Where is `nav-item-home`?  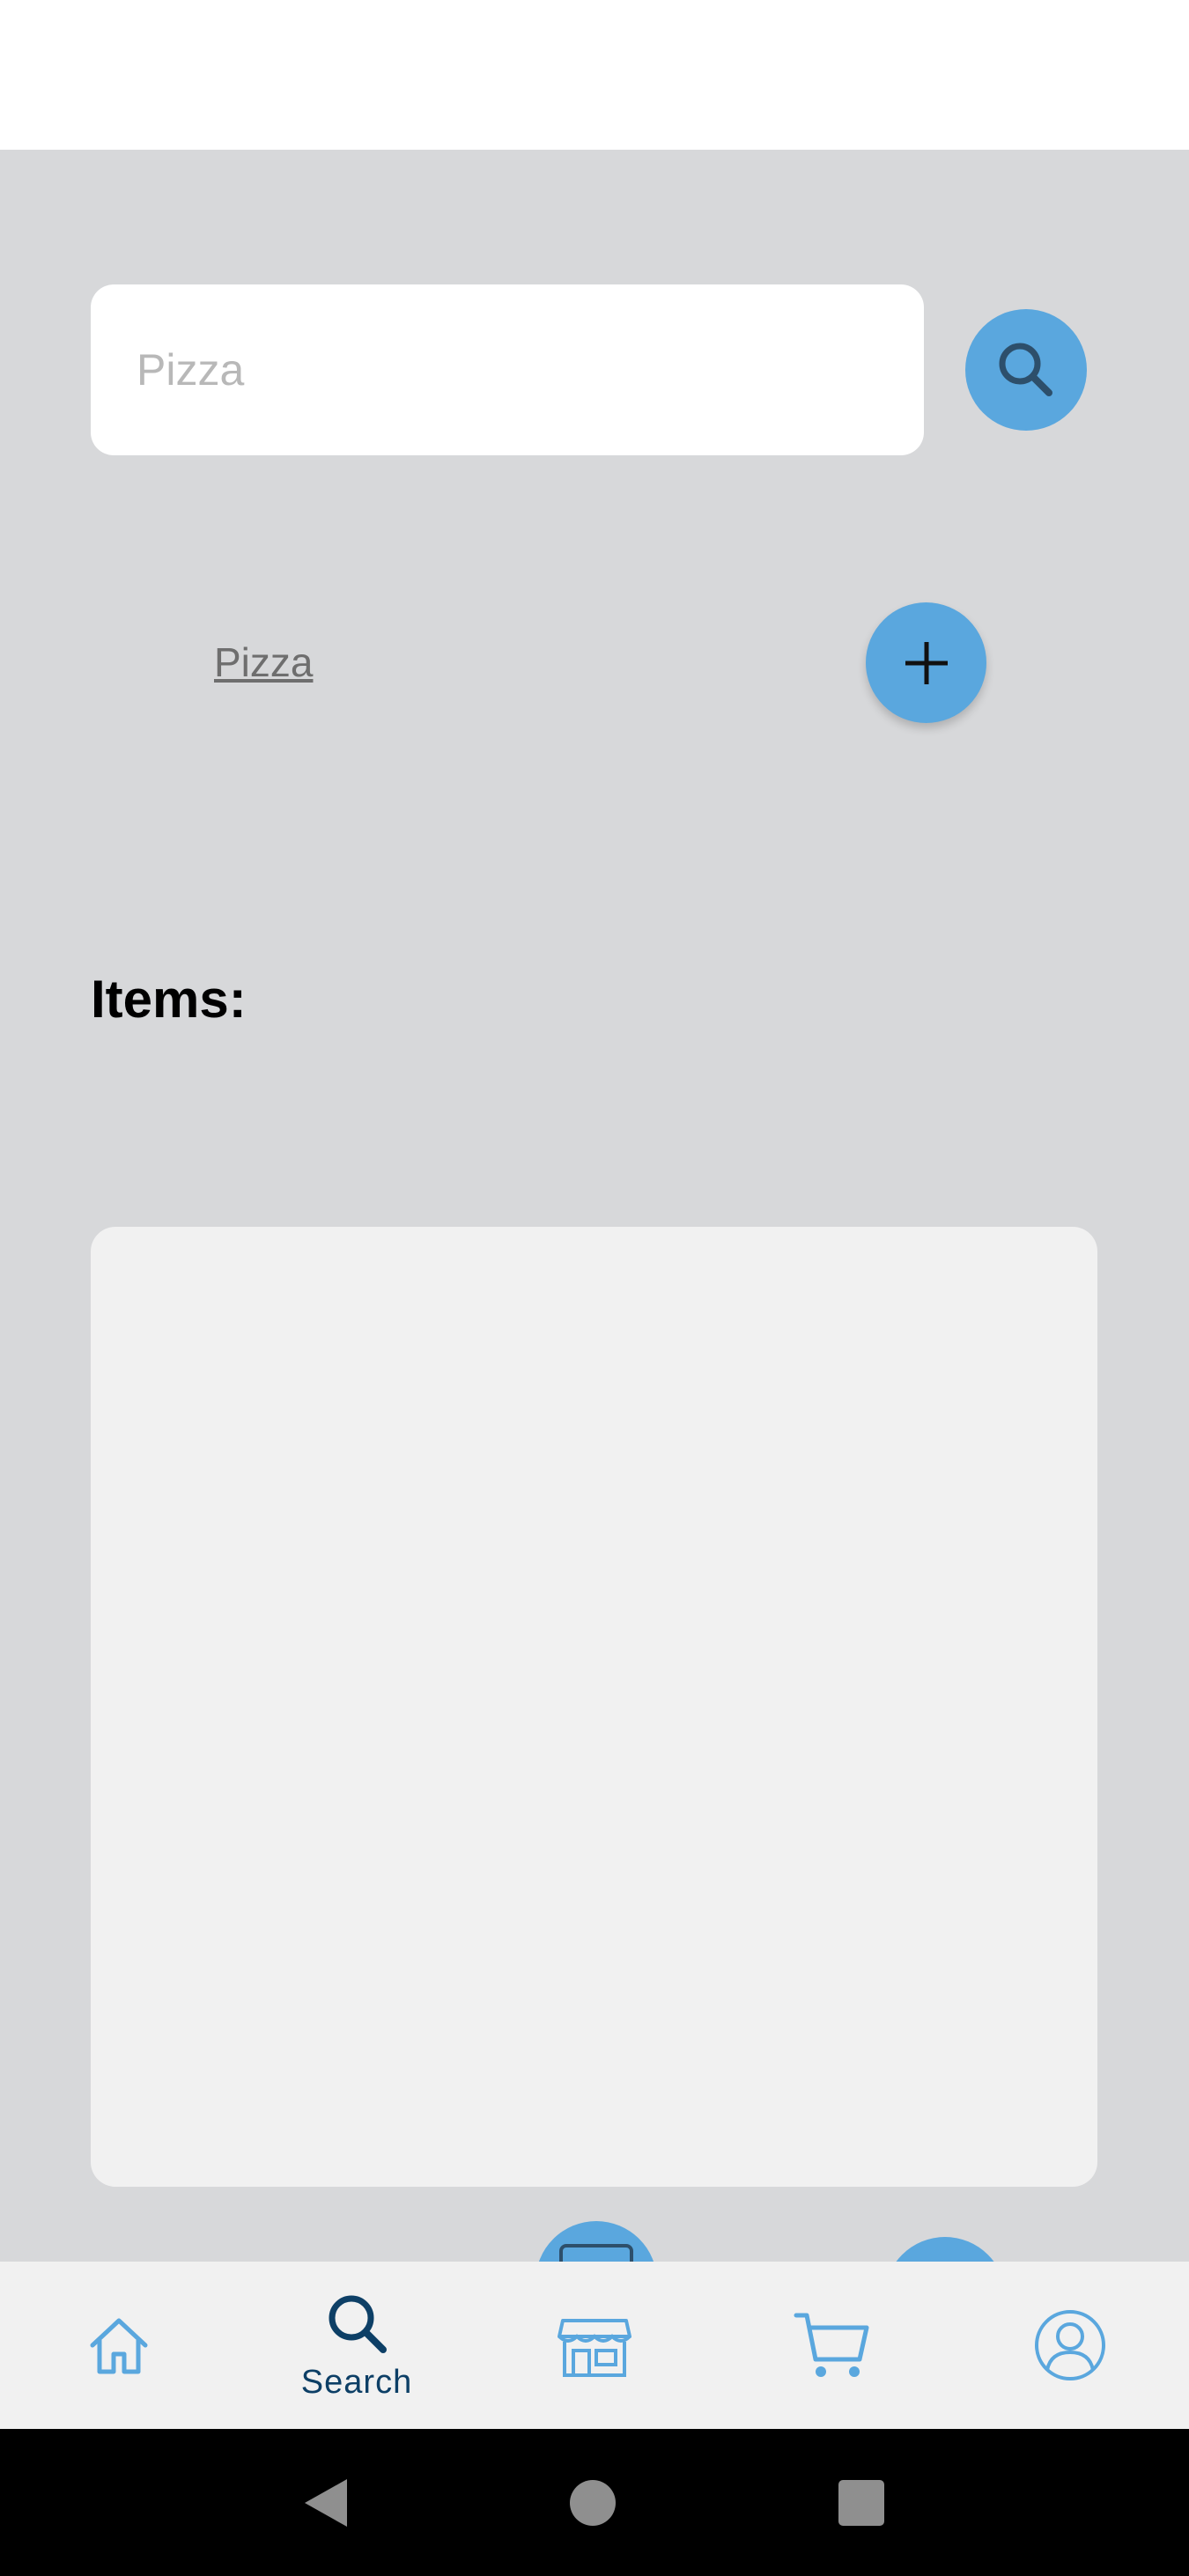
nav-item-home is located at coordinates (119, 2345).